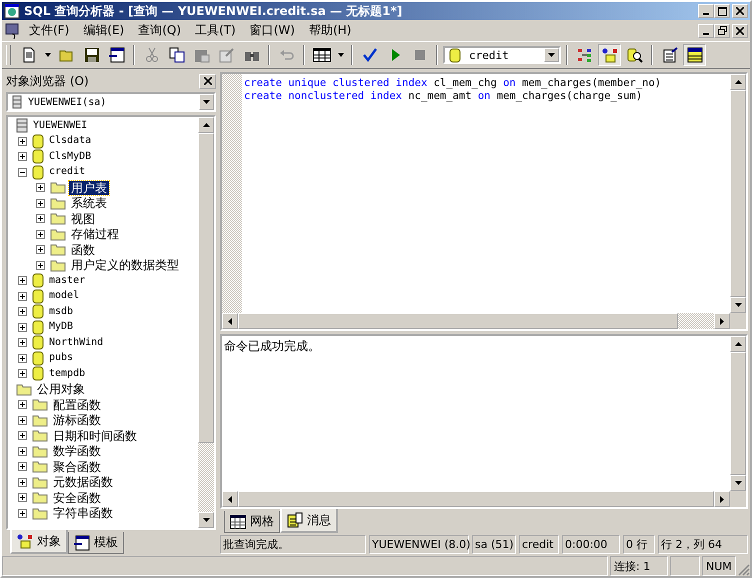 The width and height of the screenshot is (752, 578). What do you see at coordinates (83, 249) in the screenshot?
I see `tree-item: 函数` at bounding box center [83, 249].